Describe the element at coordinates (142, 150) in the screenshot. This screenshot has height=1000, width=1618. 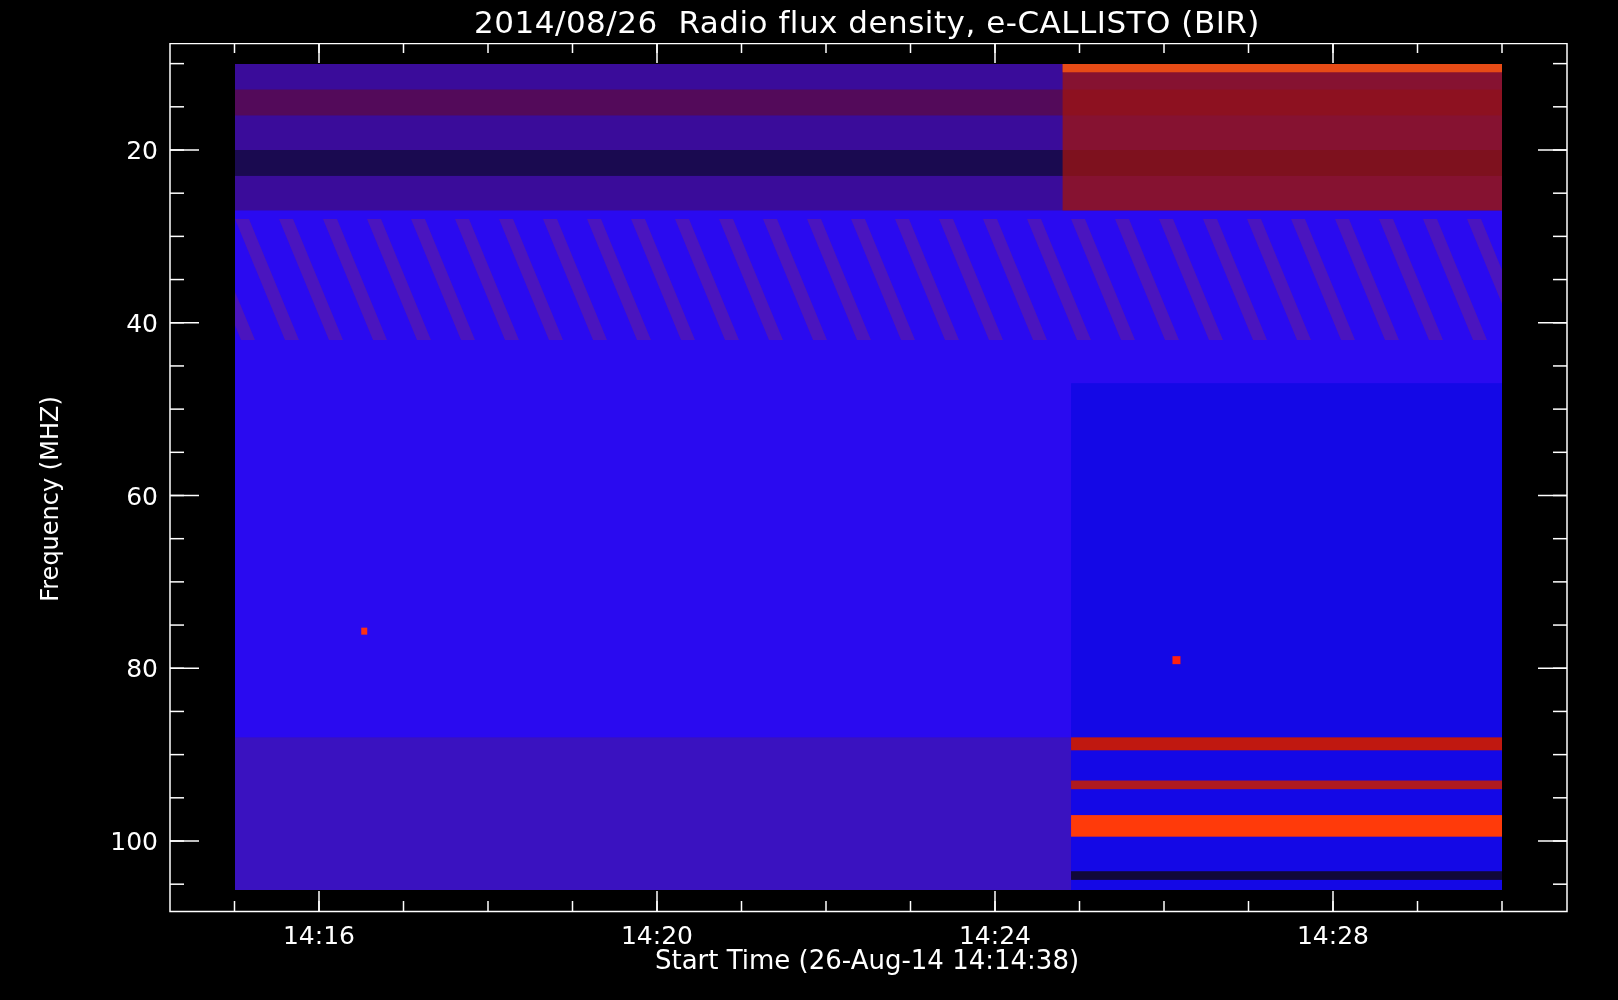
I see `y-tick-label: 20` at that location.